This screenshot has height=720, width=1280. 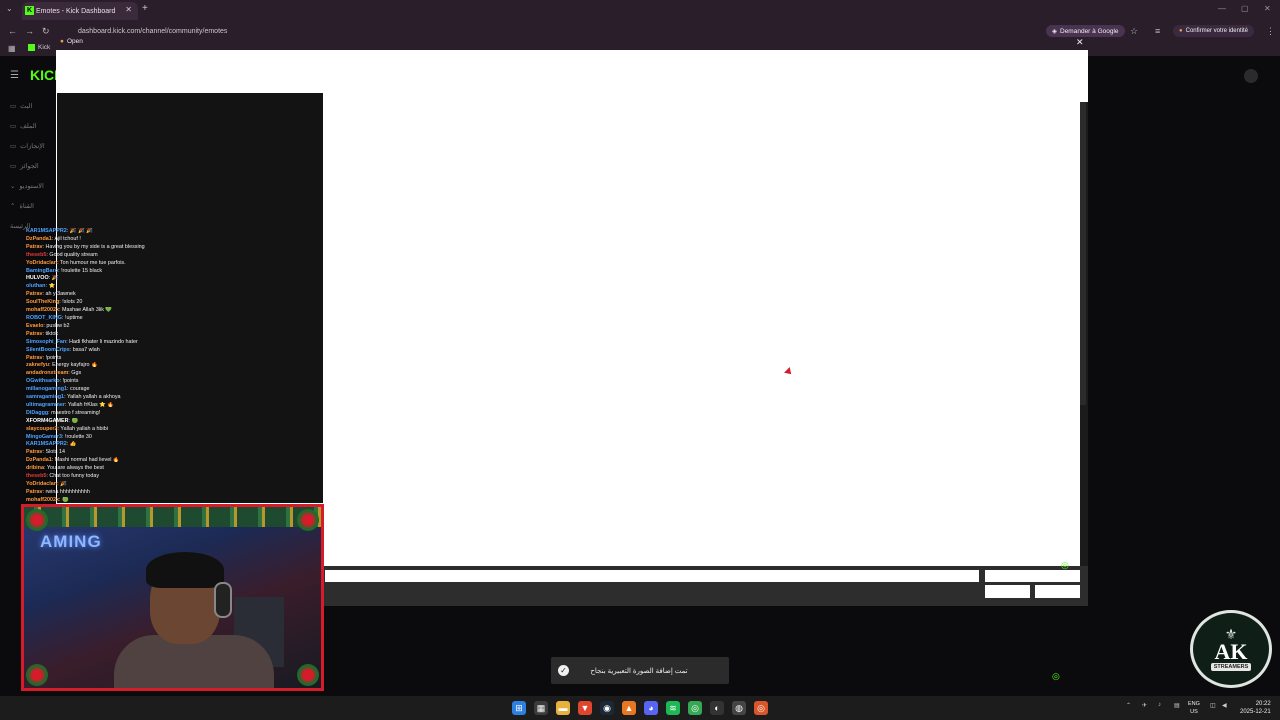 I want to click on ak-streamers-logo: ⚜ AK STREAMERS, so click(x=1231, y=649).